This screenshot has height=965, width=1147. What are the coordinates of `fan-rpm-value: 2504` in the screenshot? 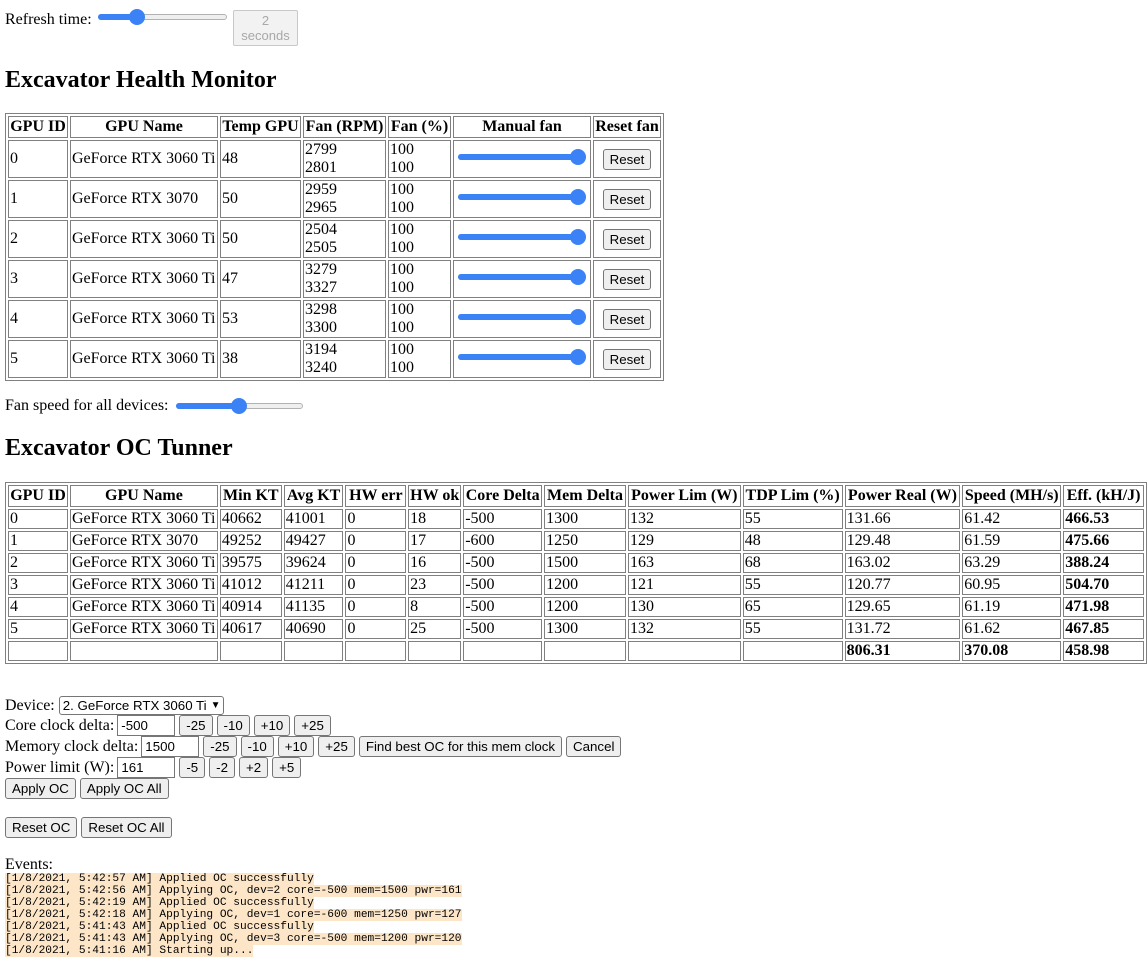 It's located at (321, 229).